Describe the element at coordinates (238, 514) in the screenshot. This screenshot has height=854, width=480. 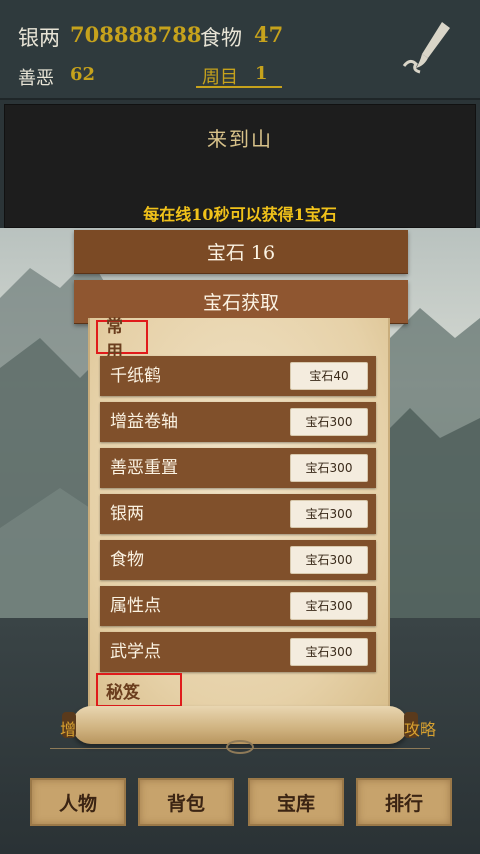
I see `item-row-silver: 银两 宝石300` at that location.